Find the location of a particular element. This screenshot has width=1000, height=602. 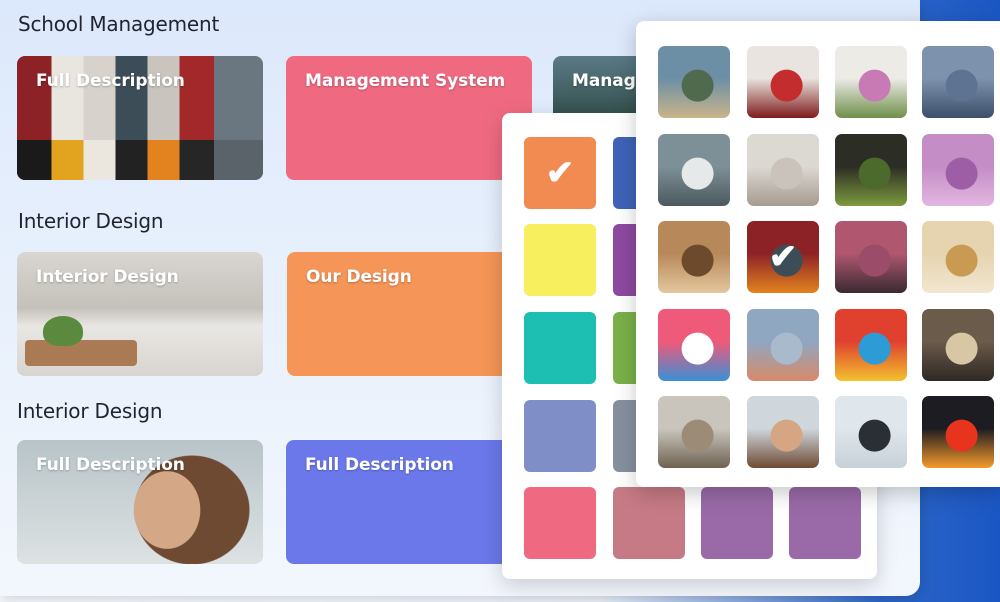

water-surface-thumbnail is located at coordinates (958, 82).